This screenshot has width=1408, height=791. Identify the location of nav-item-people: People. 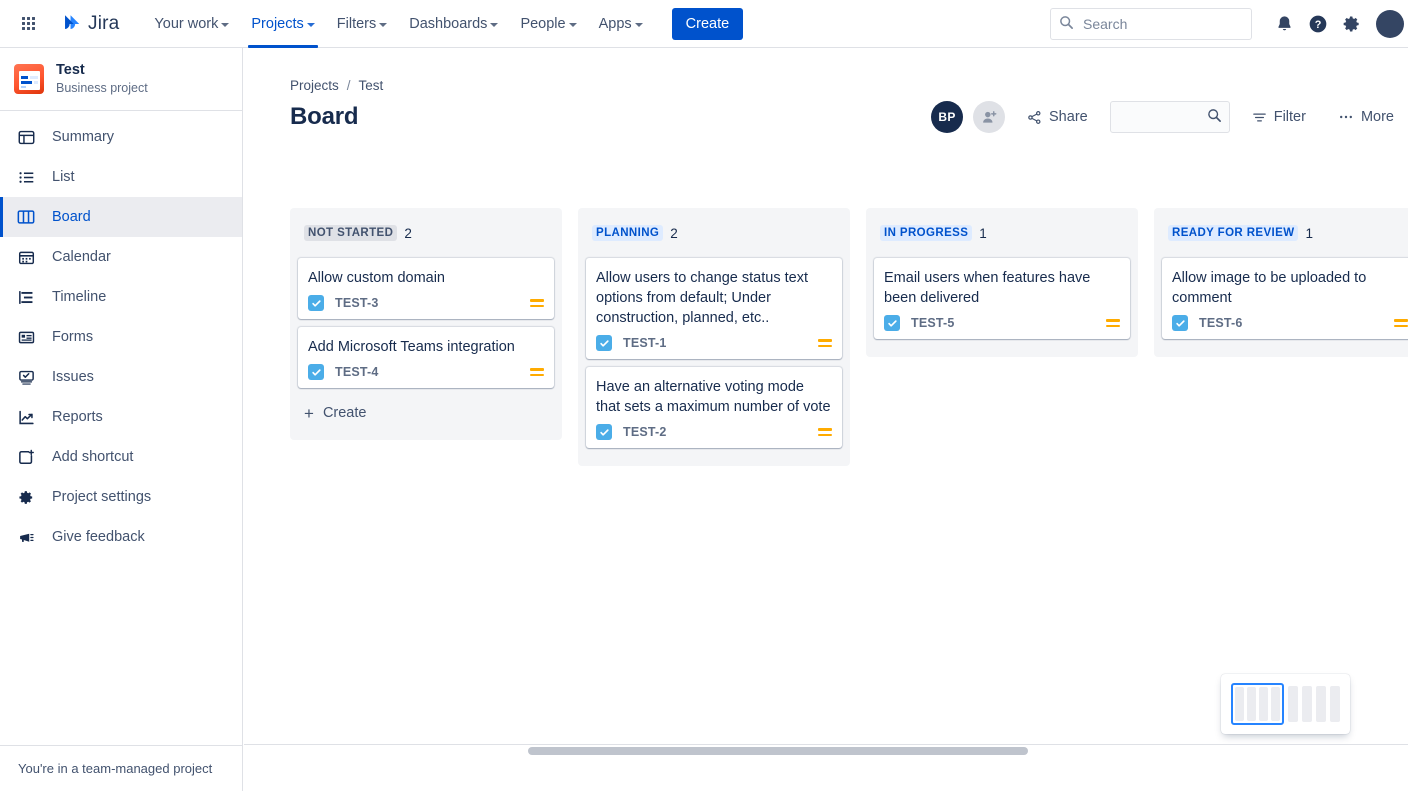
(548, 24).